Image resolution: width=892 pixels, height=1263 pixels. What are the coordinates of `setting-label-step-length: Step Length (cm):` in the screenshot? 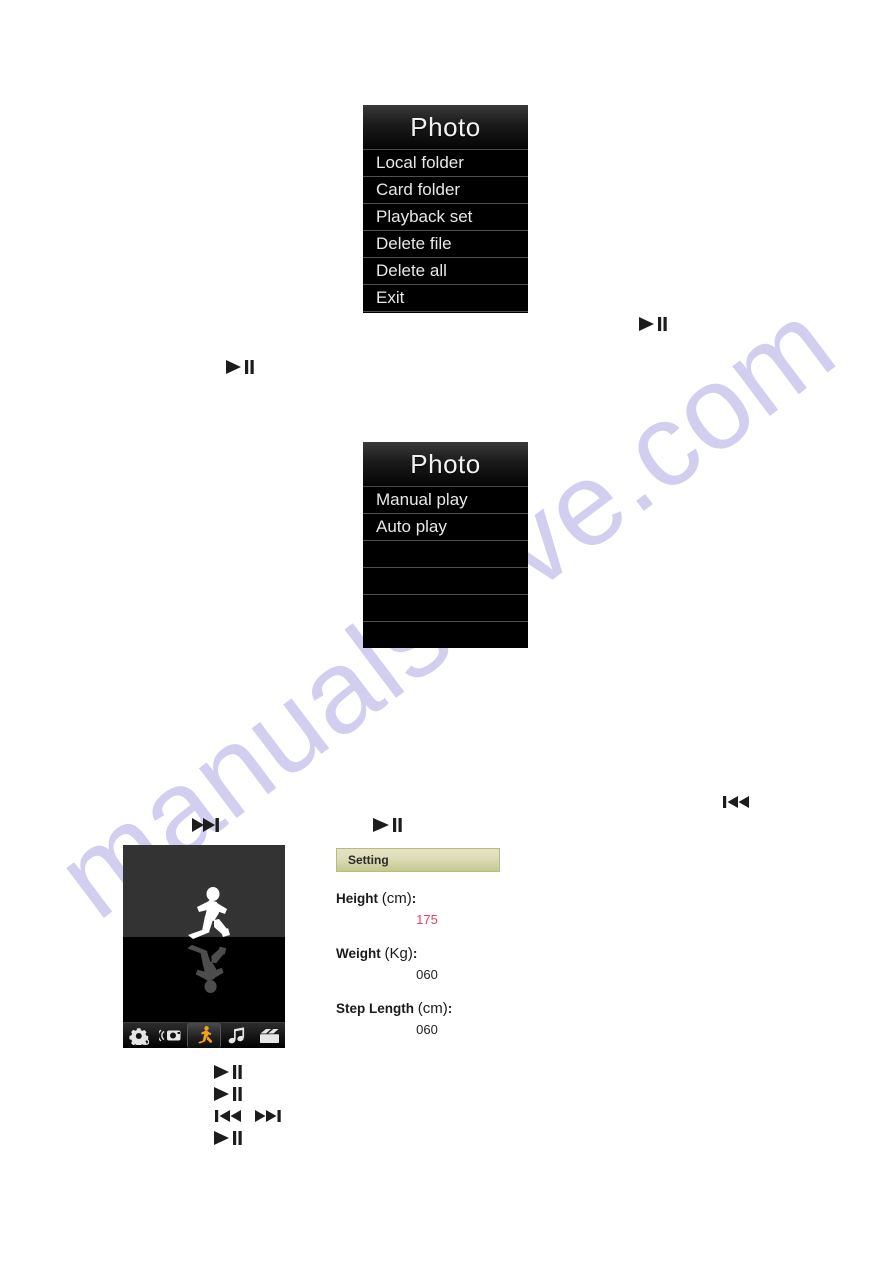 It's located at (418, 1008).